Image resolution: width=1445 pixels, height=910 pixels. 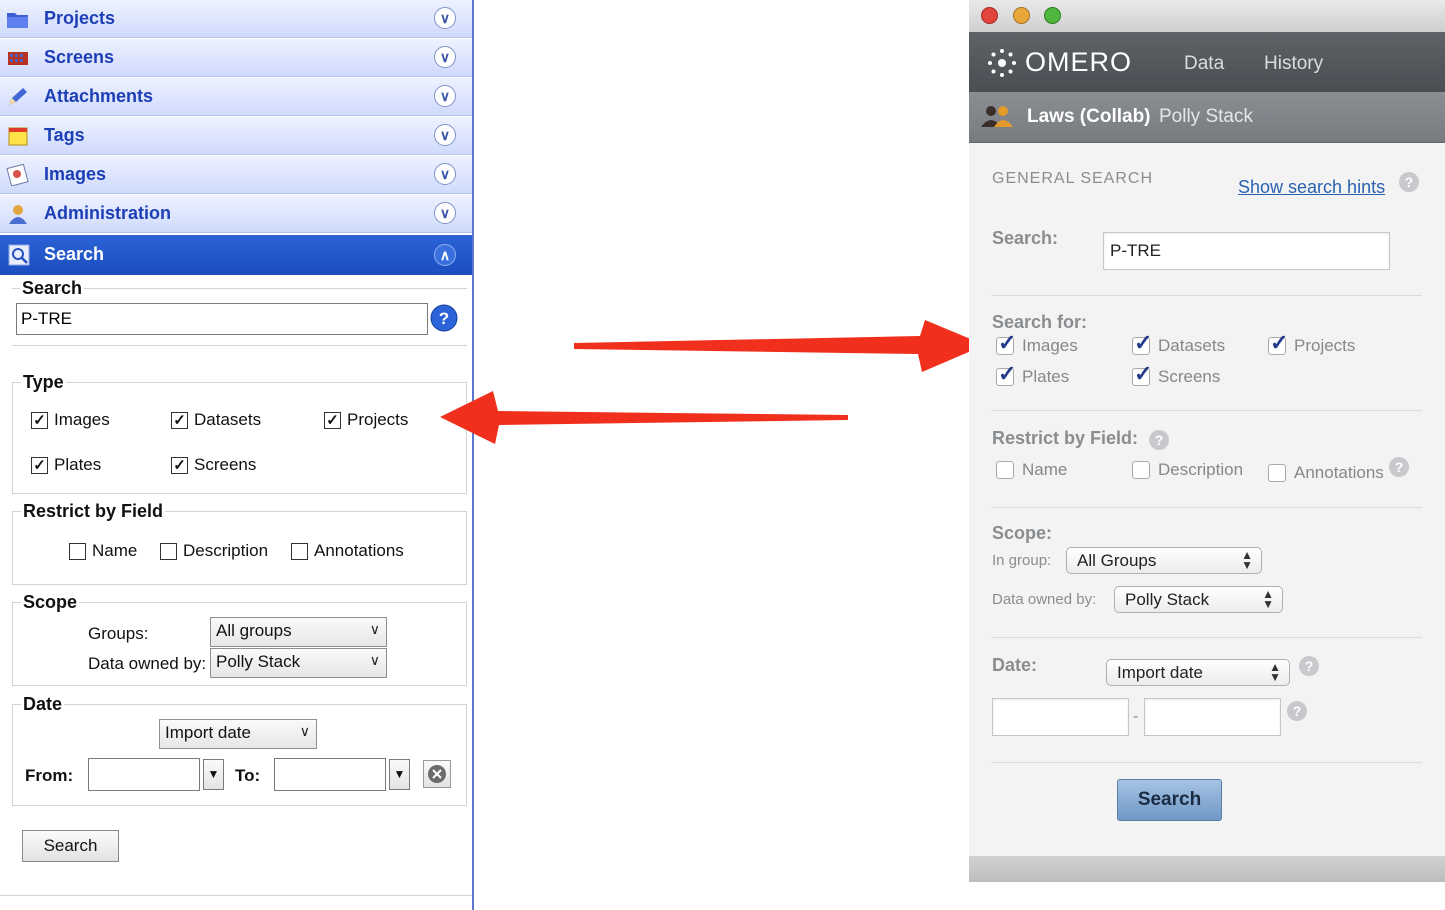 I want to click on omero-nav-bar: OMERO Data History, so click(x=1207, y=62).